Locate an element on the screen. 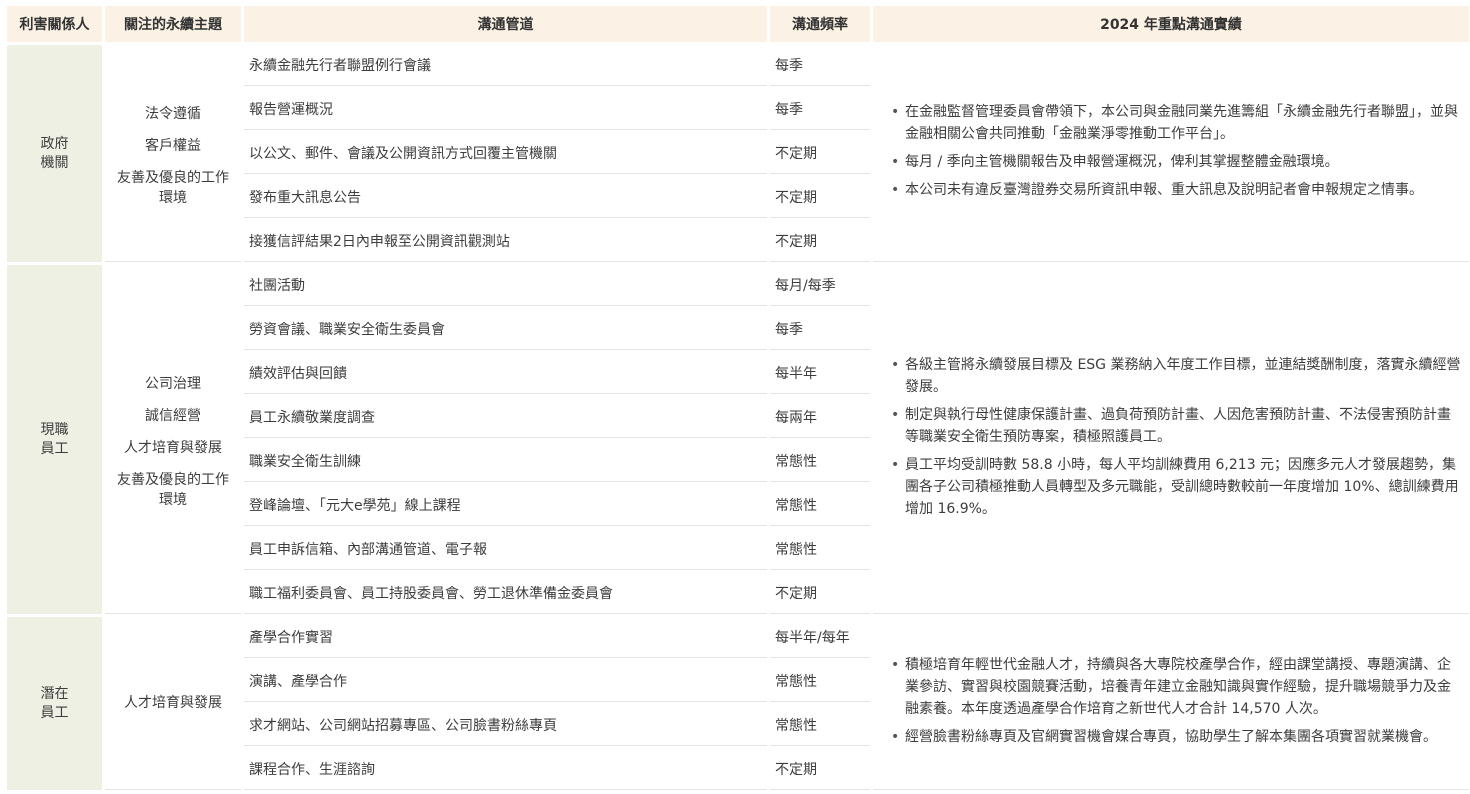  topics-cell: 人才培育與發展 is located at coordinates (173, 703).